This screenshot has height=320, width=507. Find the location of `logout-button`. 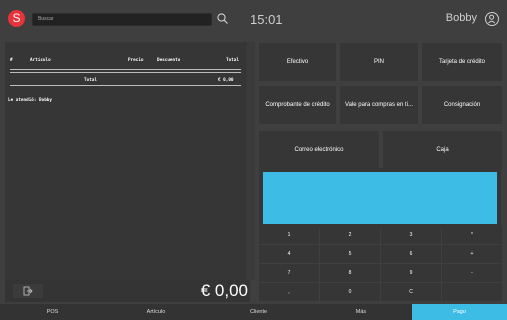

logout-button is located at coordinates (28, 291).